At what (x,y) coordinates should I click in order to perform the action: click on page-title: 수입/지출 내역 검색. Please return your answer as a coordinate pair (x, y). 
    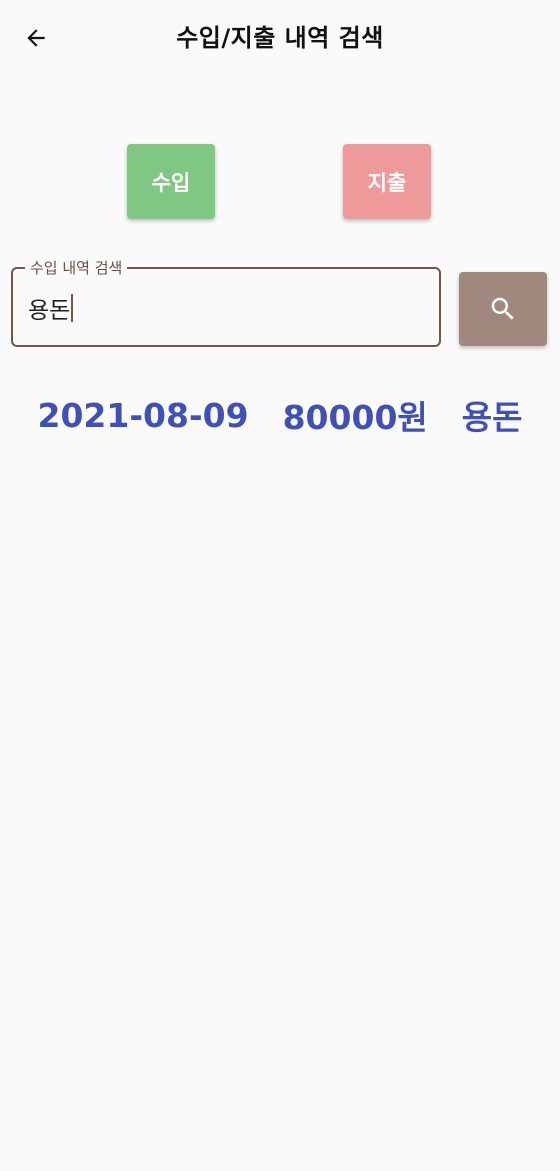
    Looking at the image, I should click on (280, 38).